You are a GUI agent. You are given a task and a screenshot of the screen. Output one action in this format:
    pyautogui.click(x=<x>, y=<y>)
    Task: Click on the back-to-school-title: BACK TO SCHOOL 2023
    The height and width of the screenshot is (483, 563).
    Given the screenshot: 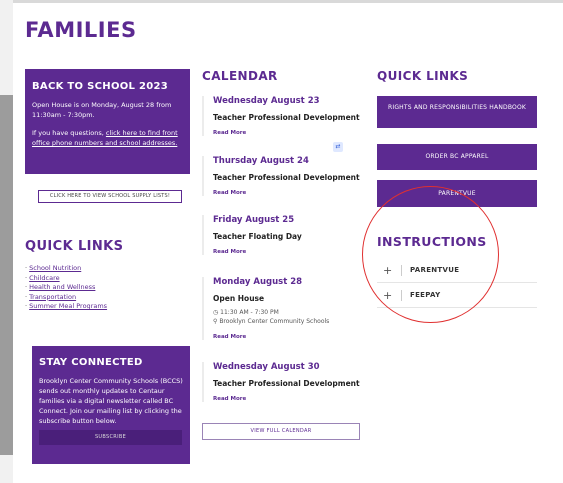 What is the action you would take?
    pyautogui.click(x=100, y=86)
    